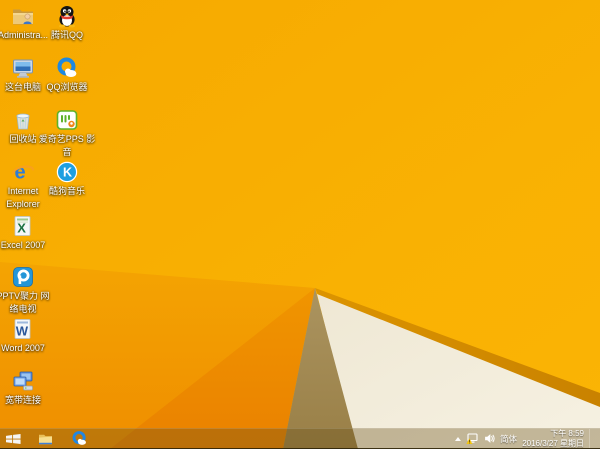 The height and width of the screenshot is (449, 600). I want to click on internet-explorer-icon: e, so click(23, 173).